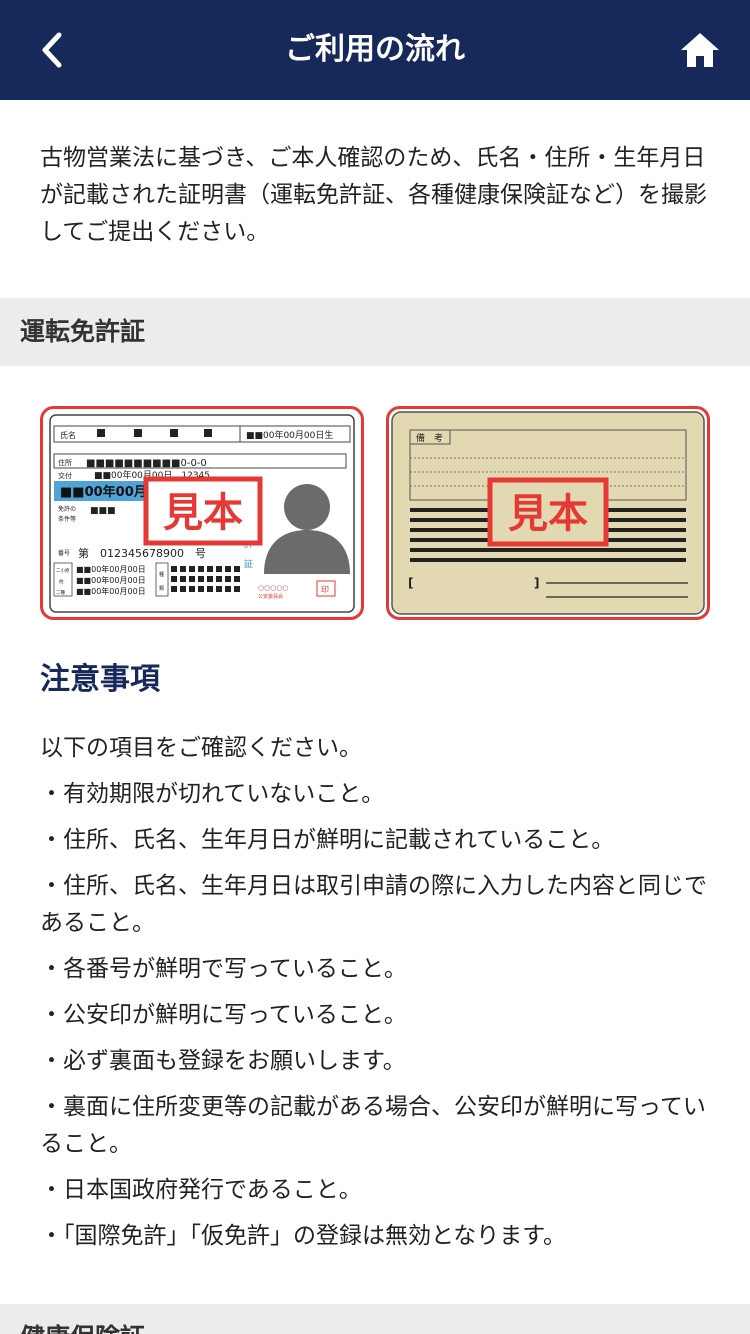 The height and width of the screenshot is (1334, 750). What do you see at coordinates (61, 581) in the screenshot?
I see `date2-label: 他` at bounding box center [61, 581].